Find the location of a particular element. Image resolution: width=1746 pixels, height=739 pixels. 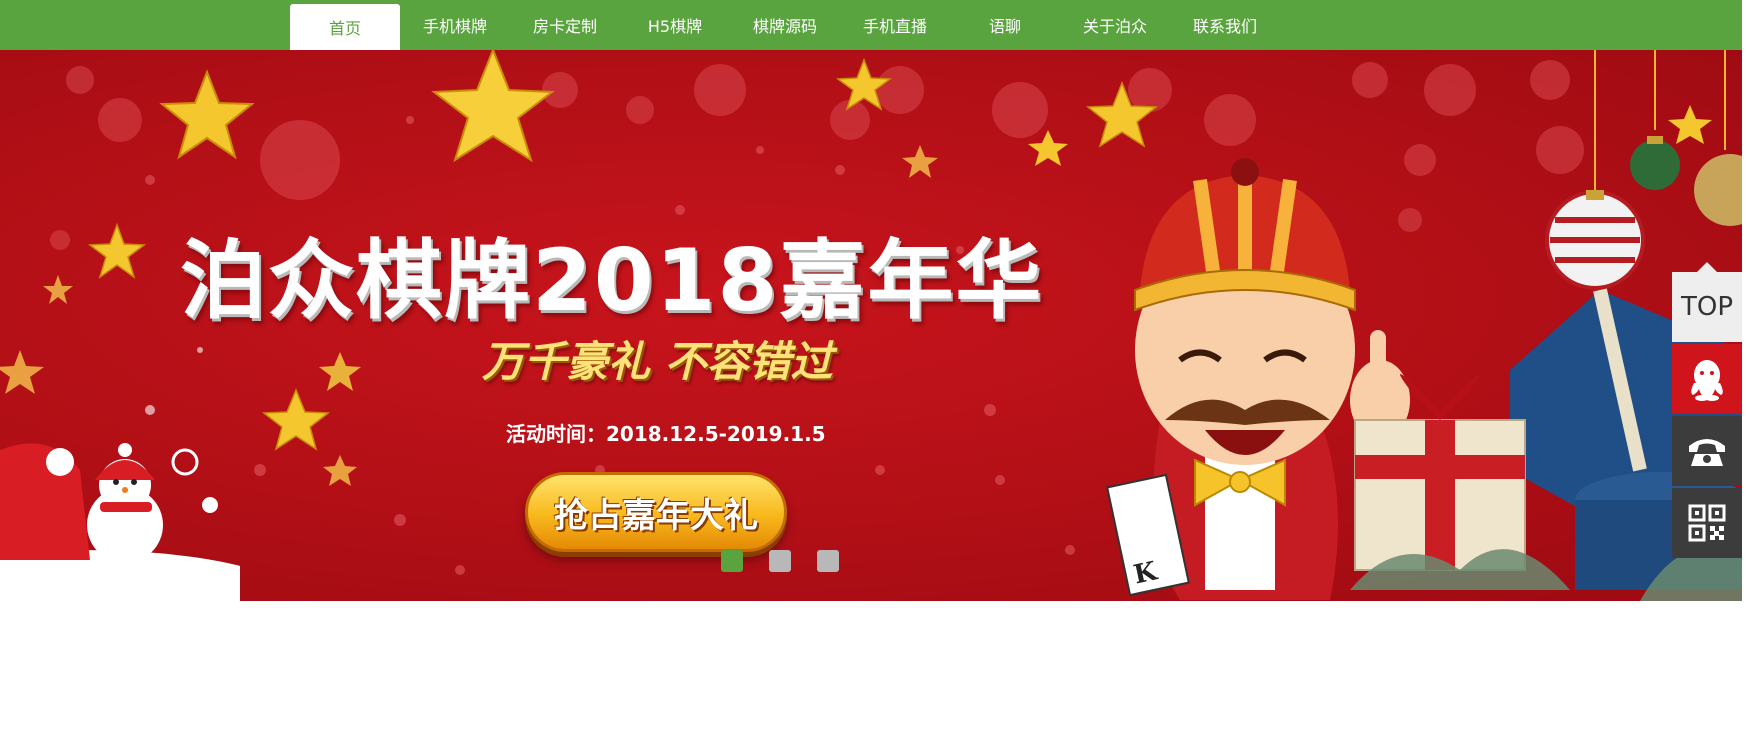

nav-item-mobile-chess: 手机棋牌 is located at coordinates (455, 25).